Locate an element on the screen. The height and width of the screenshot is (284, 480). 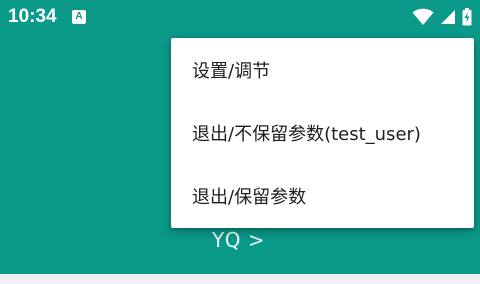
menu-item-logout-discard-params: 退出/不保留参数(test_user) is located at coordinates (322, 133).